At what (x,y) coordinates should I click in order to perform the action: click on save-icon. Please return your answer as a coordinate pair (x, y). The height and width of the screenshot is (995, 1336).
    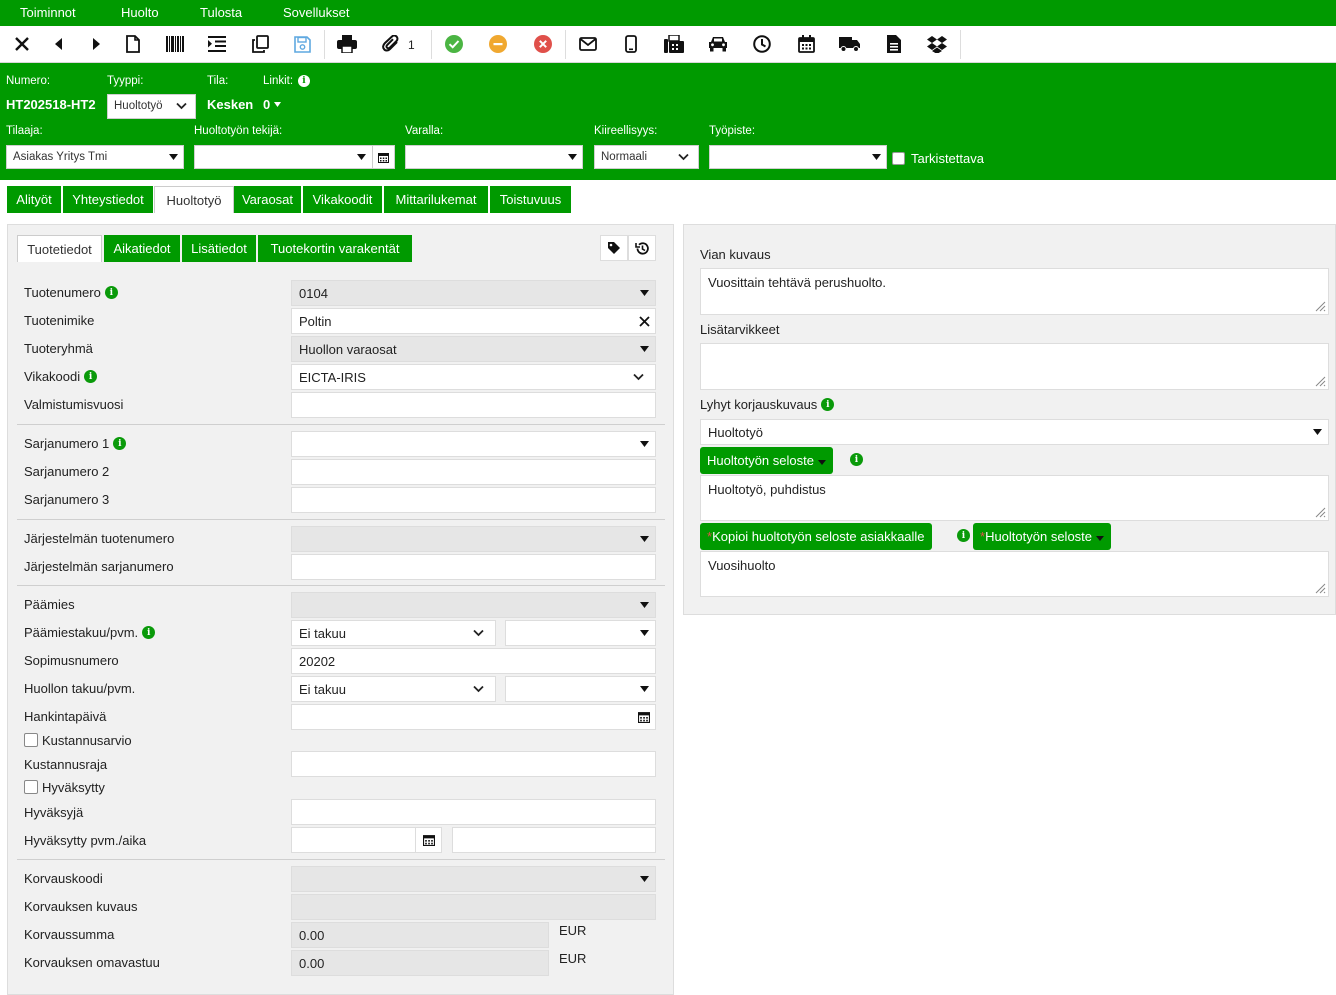
    Looking at the image, I should click on (302, 44).